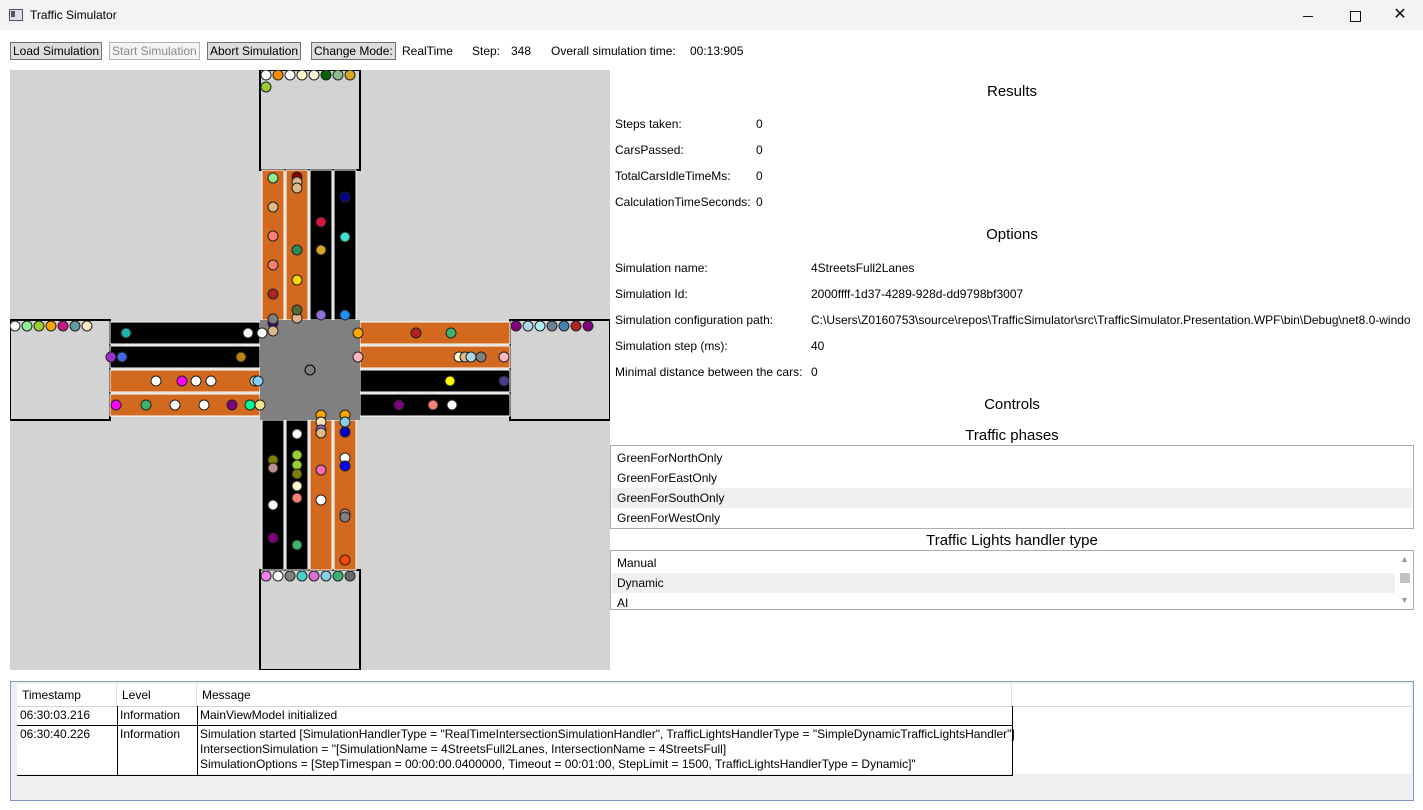 The height and width of the screenshot is (810, 1423). I want to click on options-label: Simulation step (ms):, so click(671, 346).